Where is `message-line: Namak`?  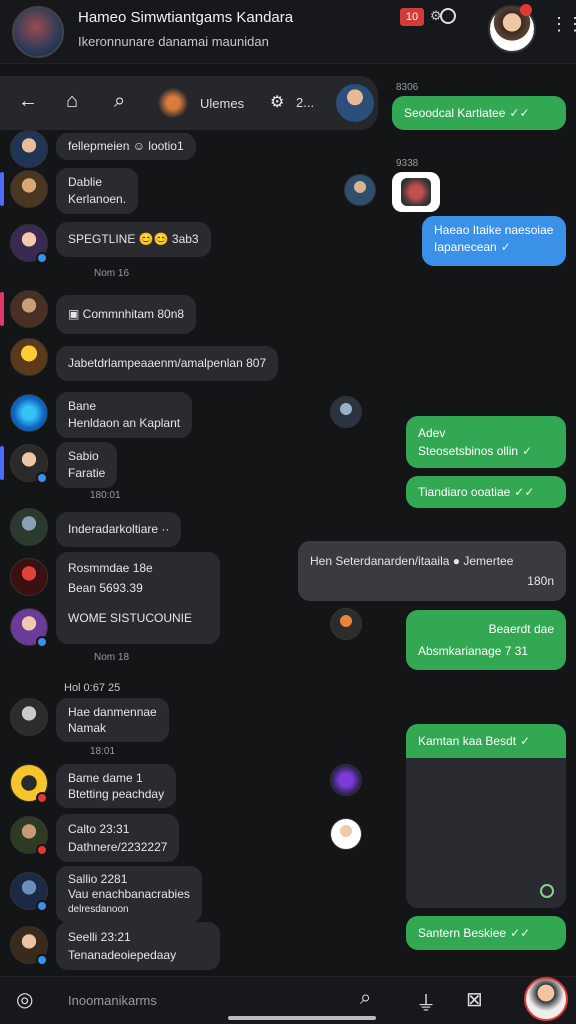
message-line: Namak is located at coordinates (87, 728).